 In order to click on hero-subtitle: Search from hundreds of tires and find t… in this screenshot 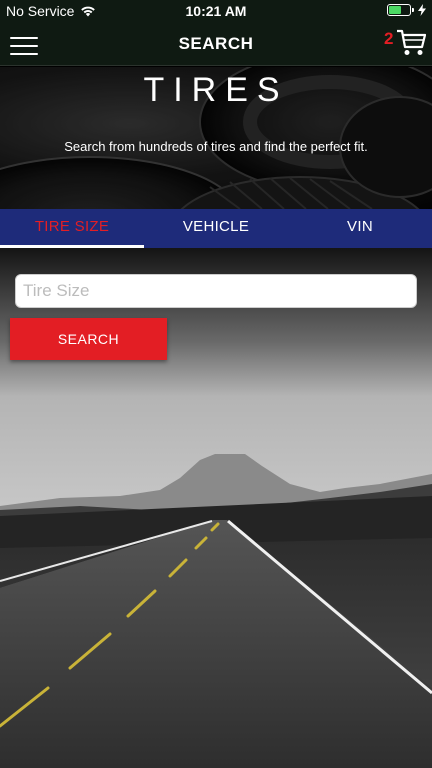, I will do `click(216, 146)`.